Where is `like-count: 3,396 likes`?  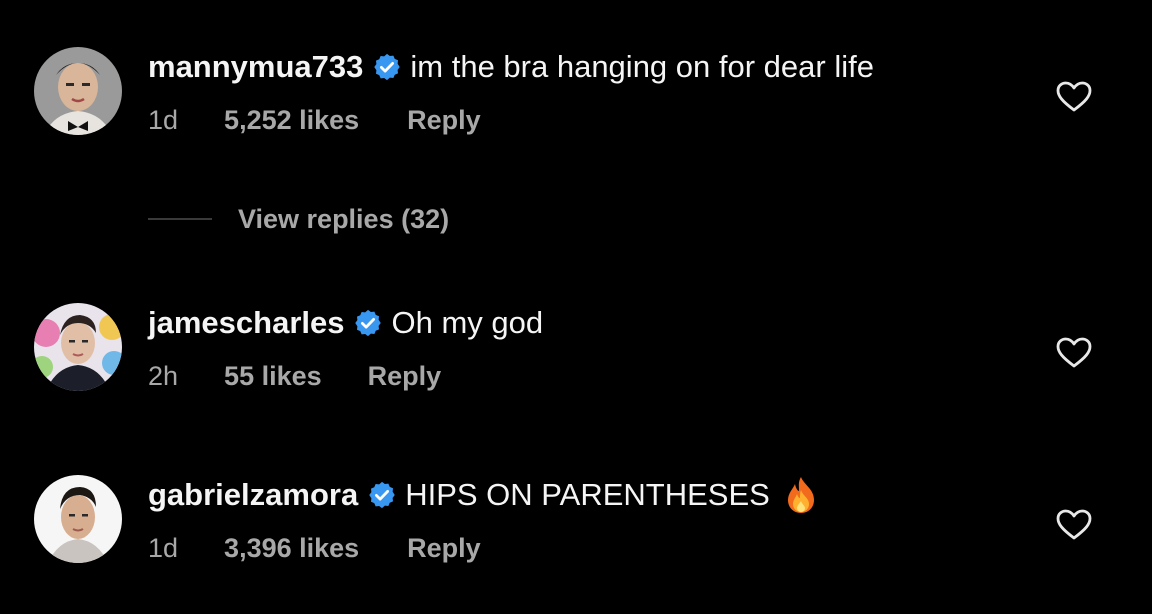
like-count: 3,396 likes is located at coordinates (291, 548).